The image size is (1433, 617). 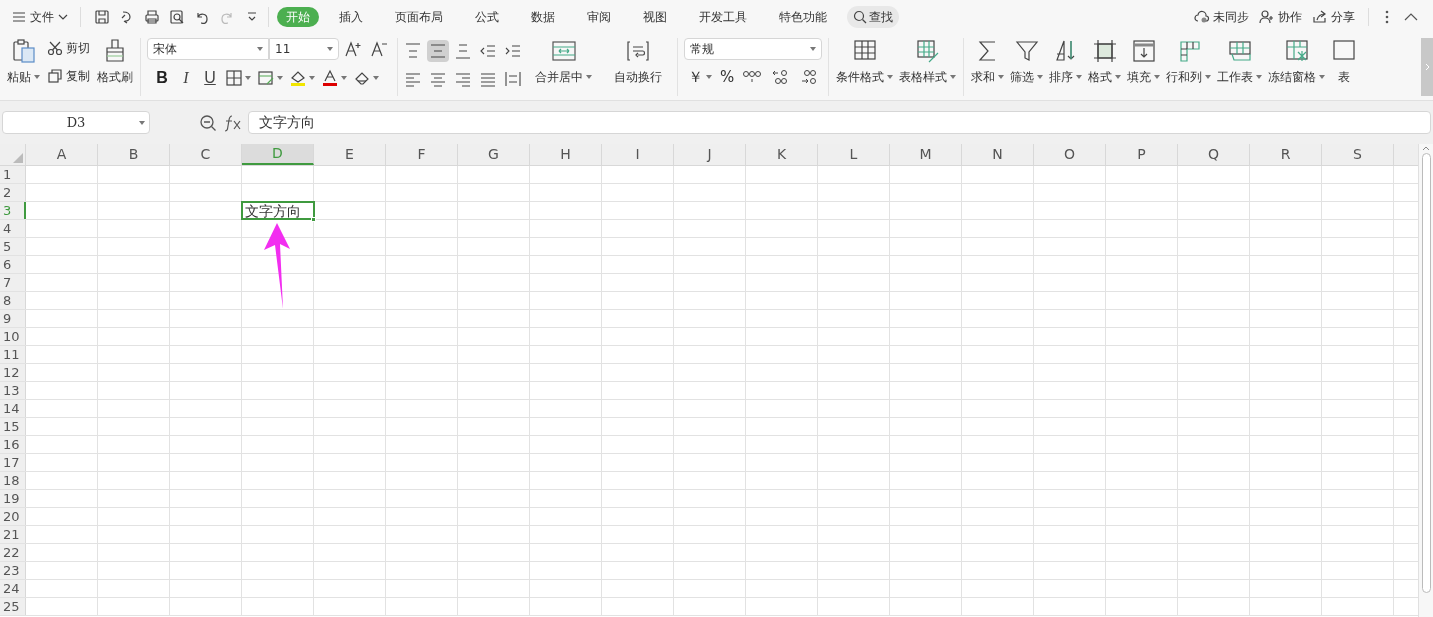 I want to click on caret-down-icon, so click(x=330, y=49).